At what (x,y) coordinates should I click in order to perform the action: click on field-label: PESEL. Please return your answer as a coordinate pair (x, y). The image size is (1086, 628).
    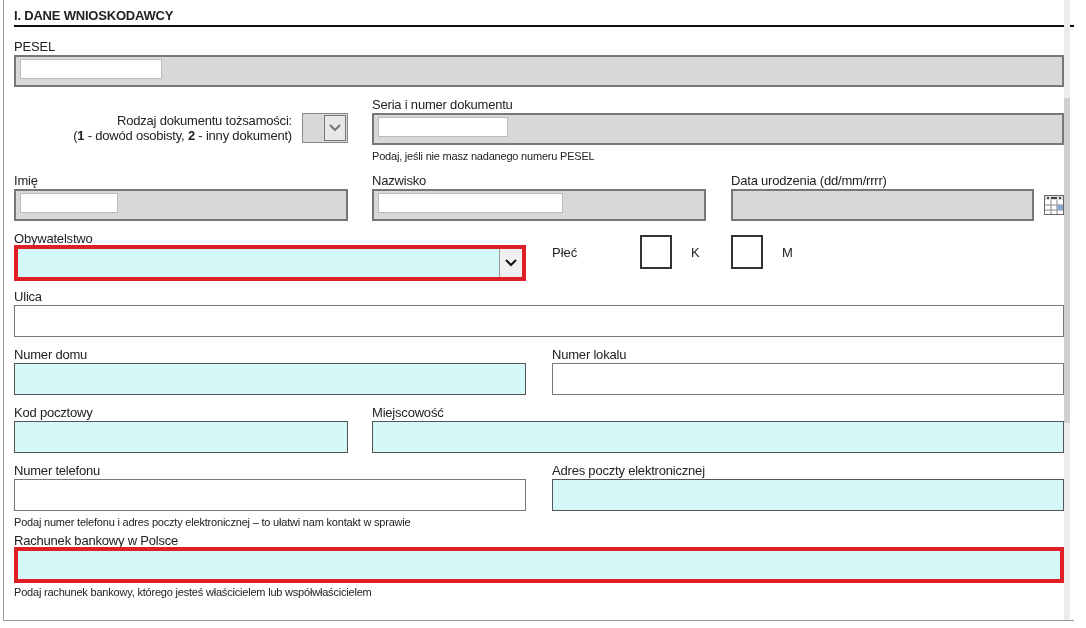
    Looking at the image, I should click on (35, 46).